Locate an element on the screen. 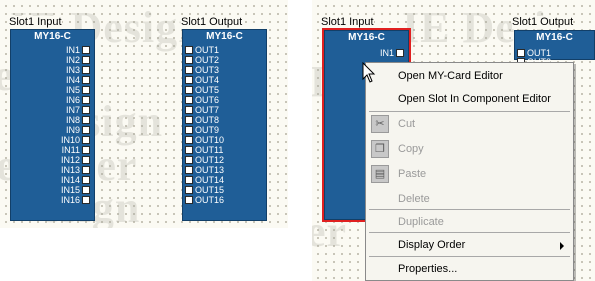  port-label-in: IN11 is located at coordinates (70, 150).